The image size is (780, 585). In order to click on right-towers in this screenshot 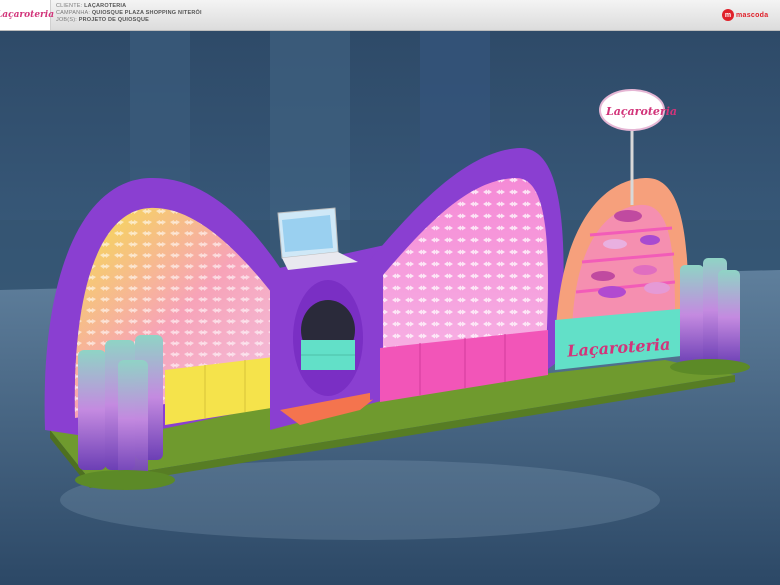, I will do `click(710, 316)`.